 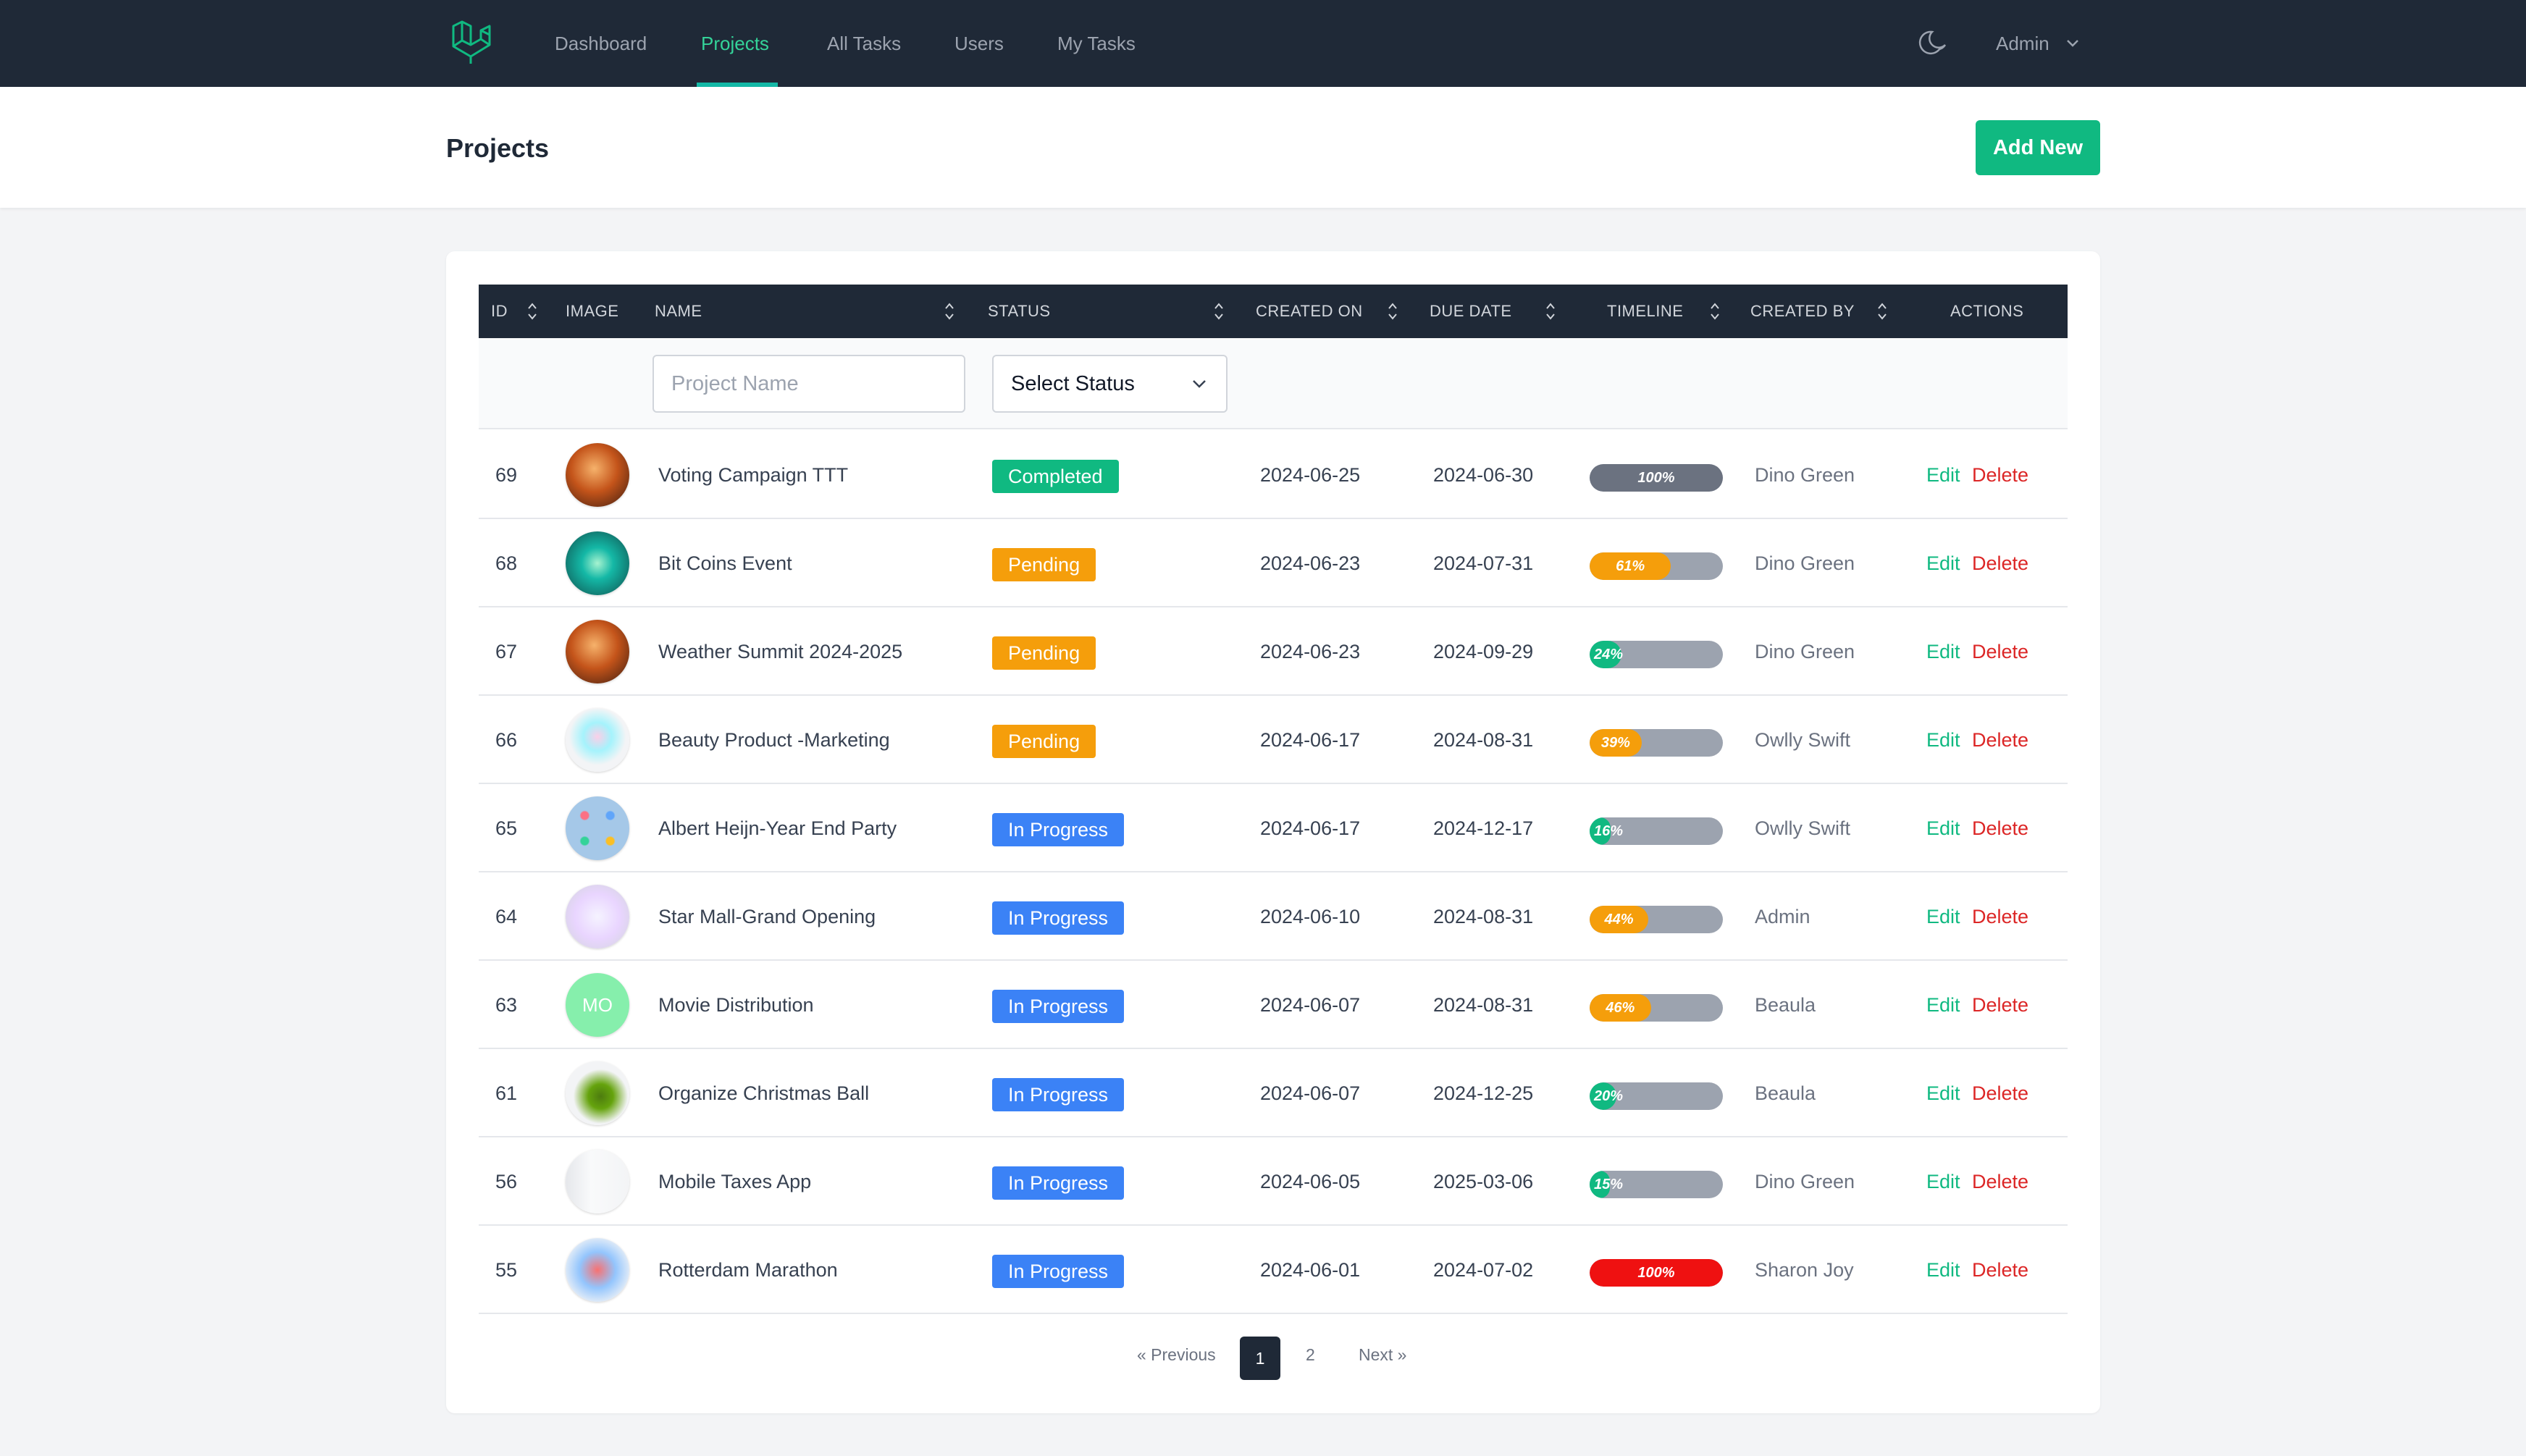 What do you see at coordinates (592, 311) in the screenshot?
I see `column-header-image: IMAGE` at bounding box center [592, 311].